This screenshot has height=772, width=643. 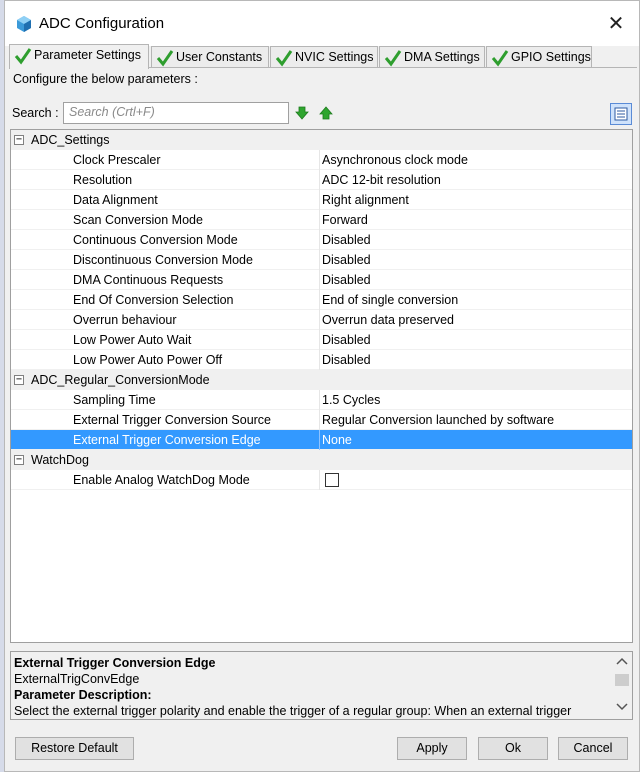 What do you see at coordinates (432, 748) in the screenshot?
I see `apply-button: Apply` at bounding box center [432, 748].